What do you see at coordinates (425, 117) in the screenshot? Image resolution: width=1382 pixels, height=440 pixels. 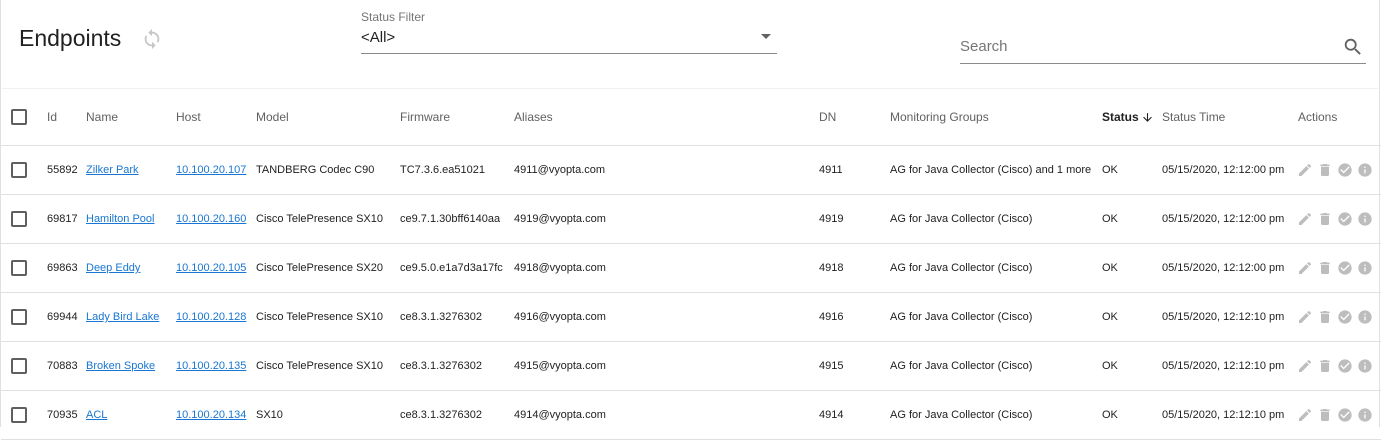 I see `column-header-firmware: Firmware` at bounding box center [425, 117].